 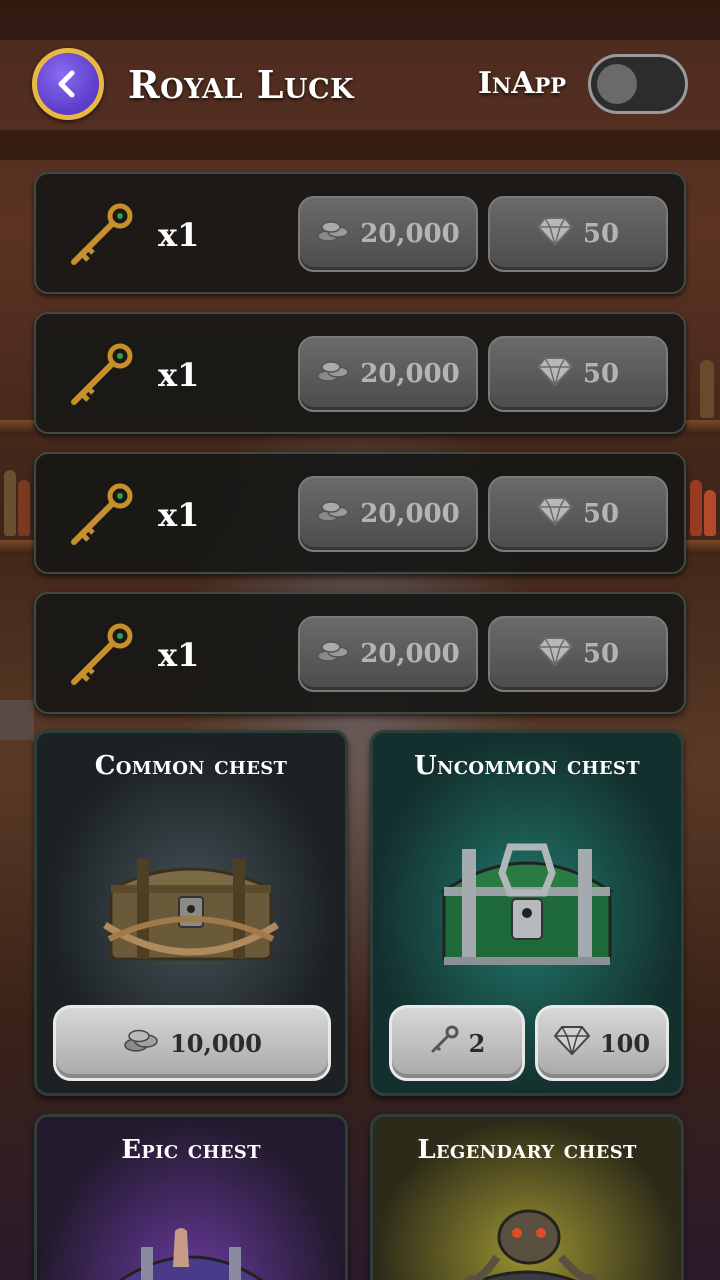 What do you see at coordinates (444, 1043) in the screenshot?
I see `key-icon` at bounding box center [444, 1043].